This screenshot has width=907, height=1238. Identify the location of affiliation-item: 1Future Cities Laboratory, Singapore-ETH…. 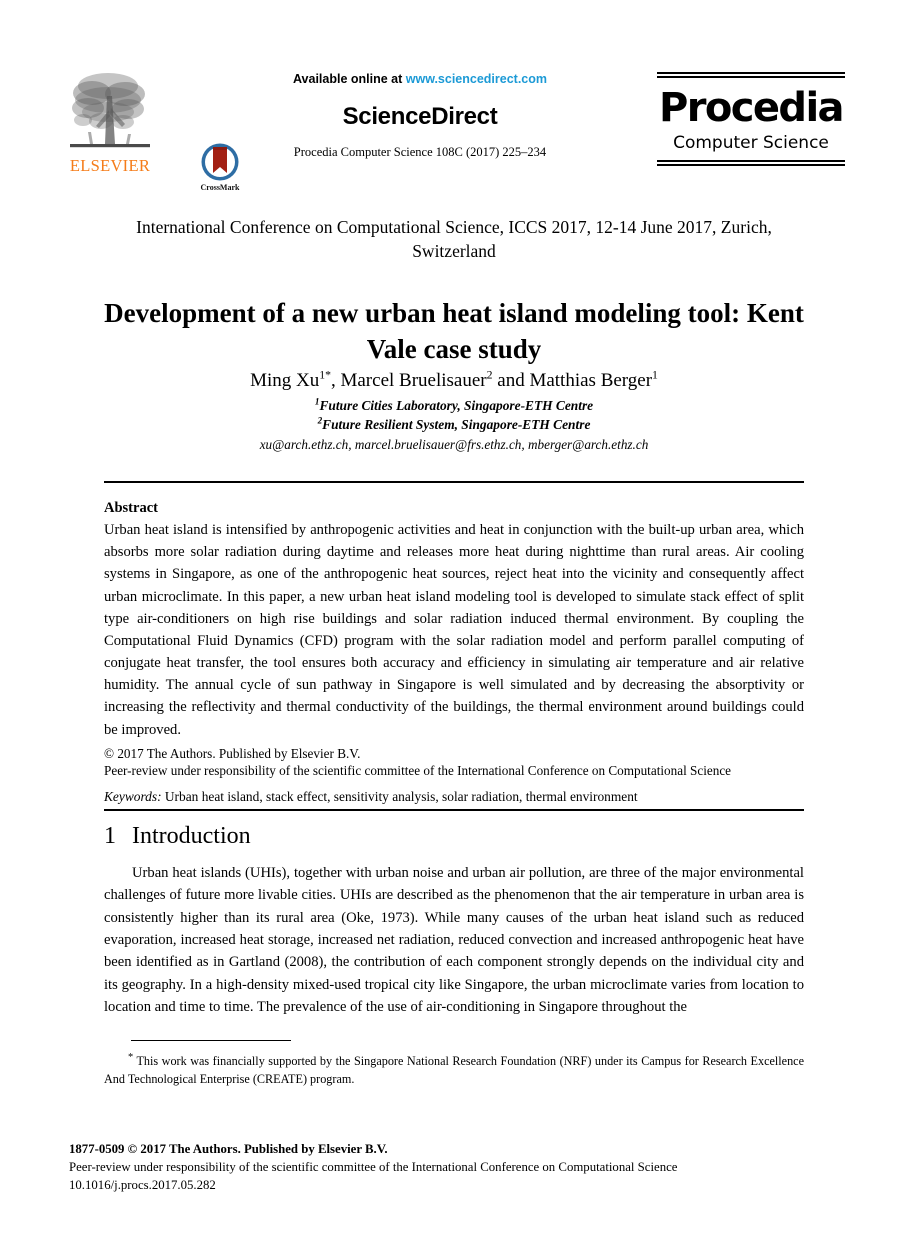
(454, 405).